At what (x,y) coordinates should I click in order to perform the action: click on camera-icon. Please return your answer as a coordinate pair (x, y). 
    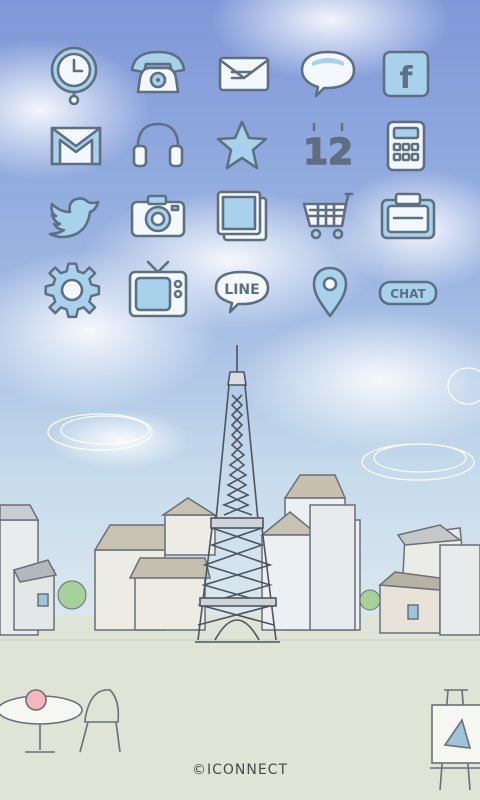
    Looking at the image, I should click on (158, 216).